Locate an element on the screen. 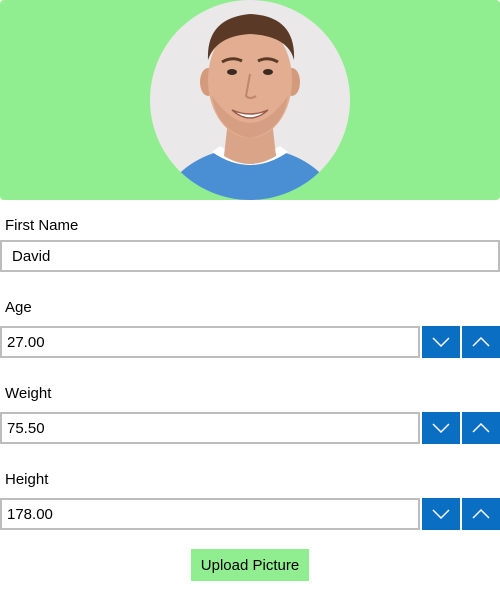  weight-decrement-button is located at coordinates (441, 428).